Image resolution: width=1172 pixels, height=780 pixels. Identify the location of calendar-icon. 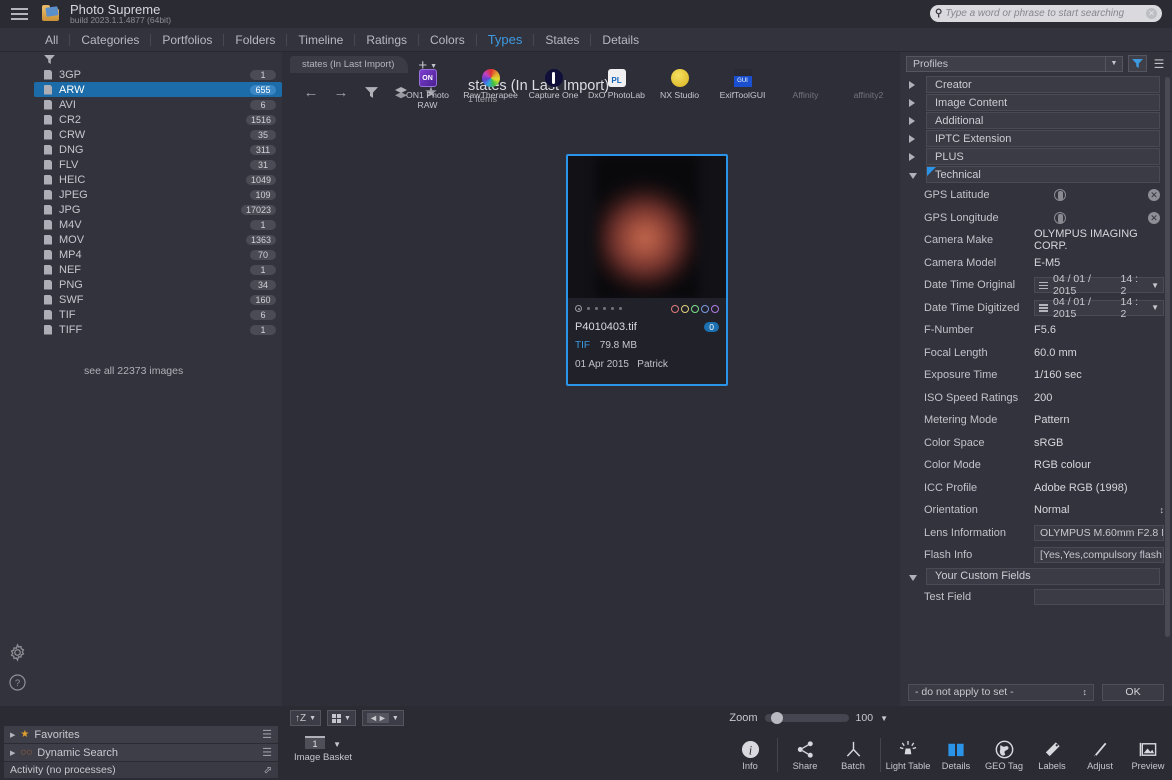
(1043, 285).